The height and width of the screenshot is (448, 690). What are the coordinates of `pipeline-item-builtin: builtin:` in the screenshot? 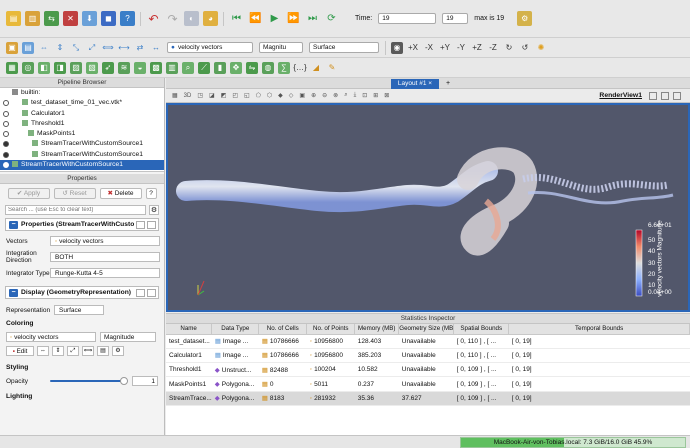 It's located at (82, 93).